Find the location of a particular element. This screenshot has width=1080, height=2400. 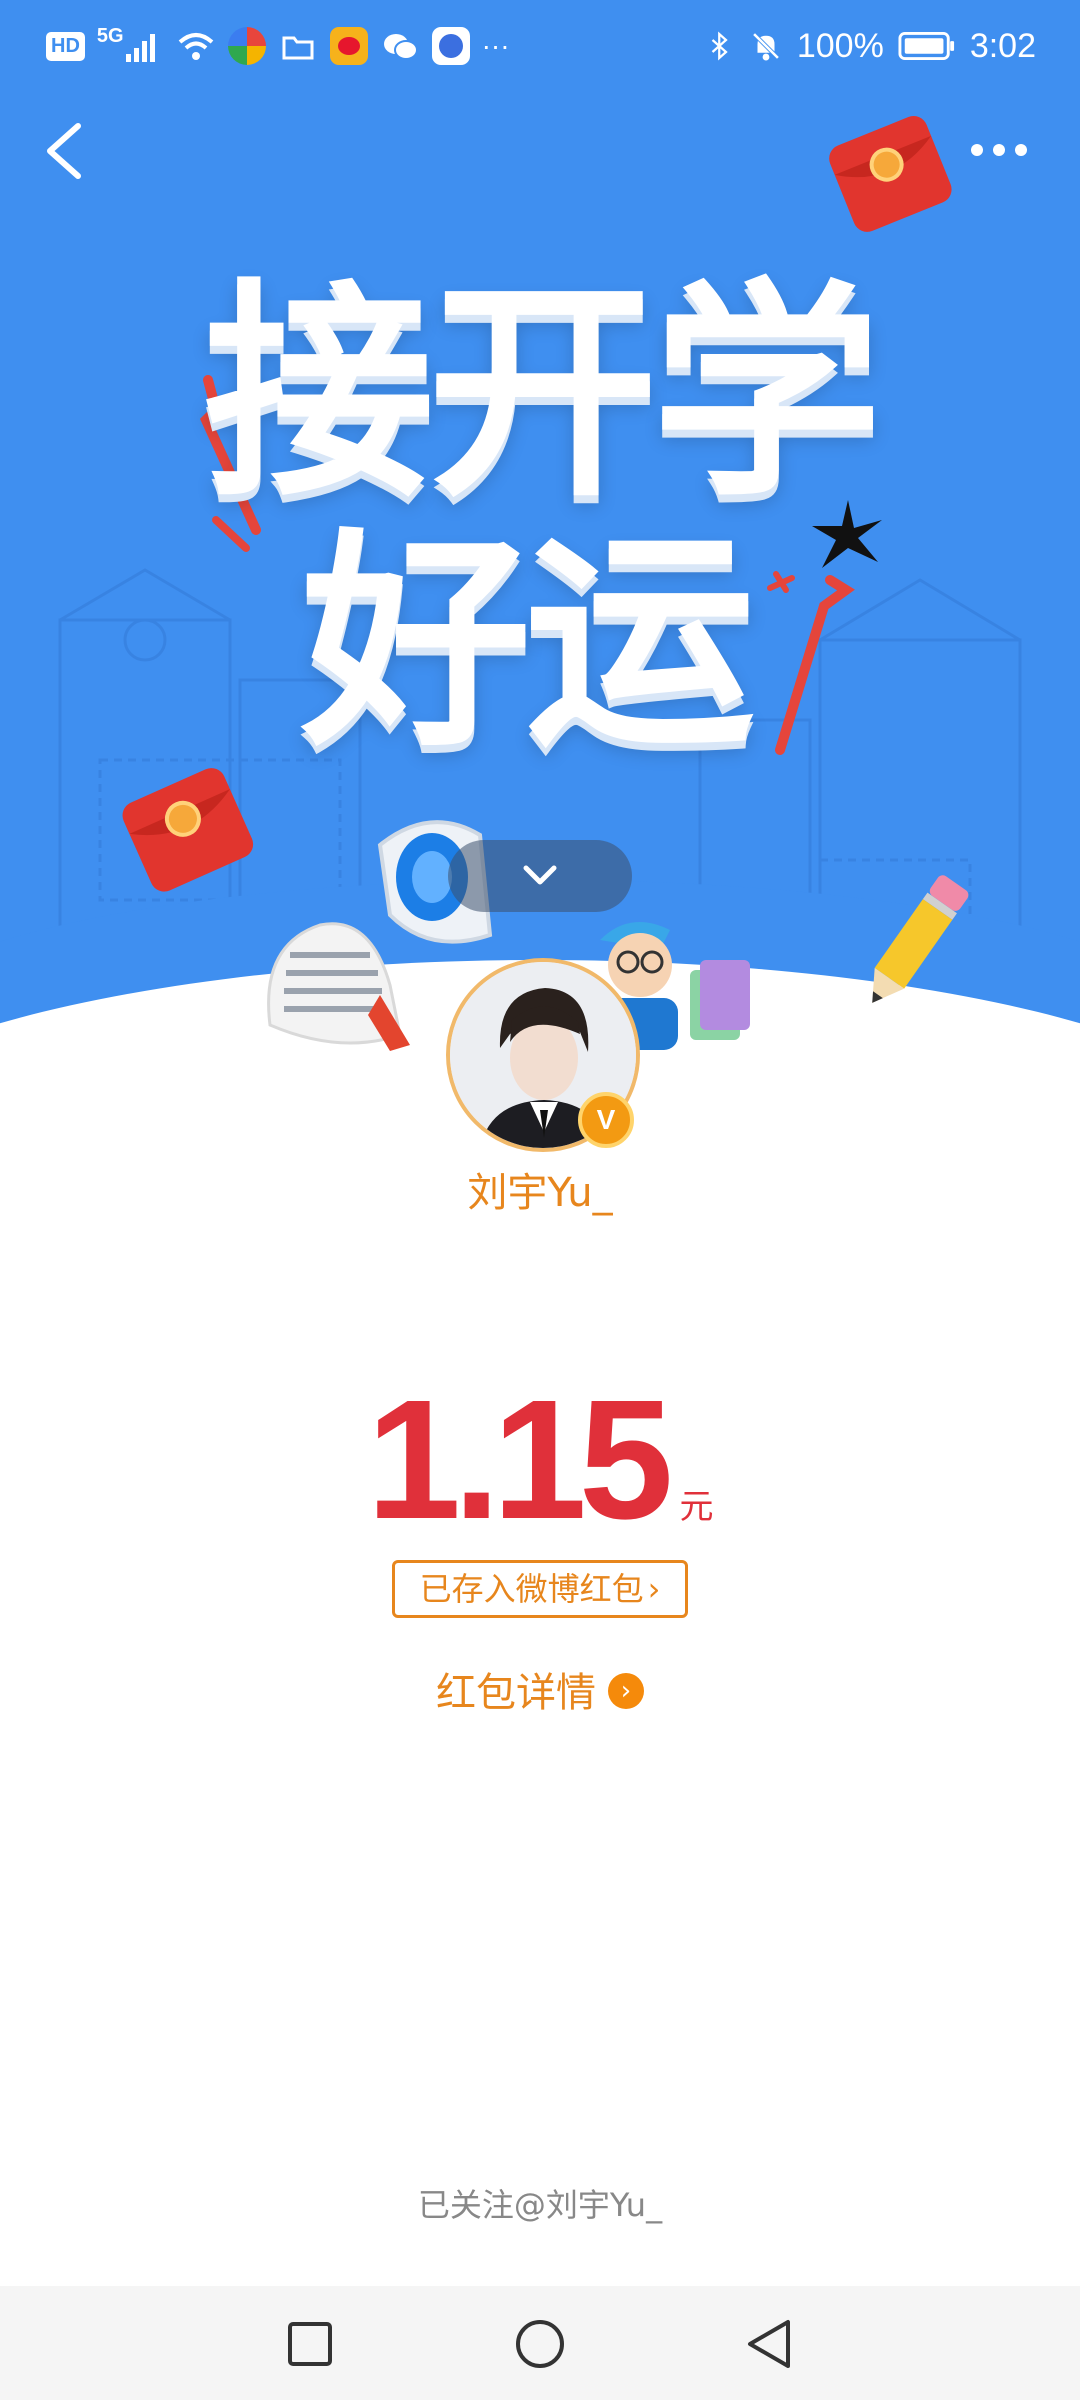

bluetooth-icon is located at coordinates (719, 46).